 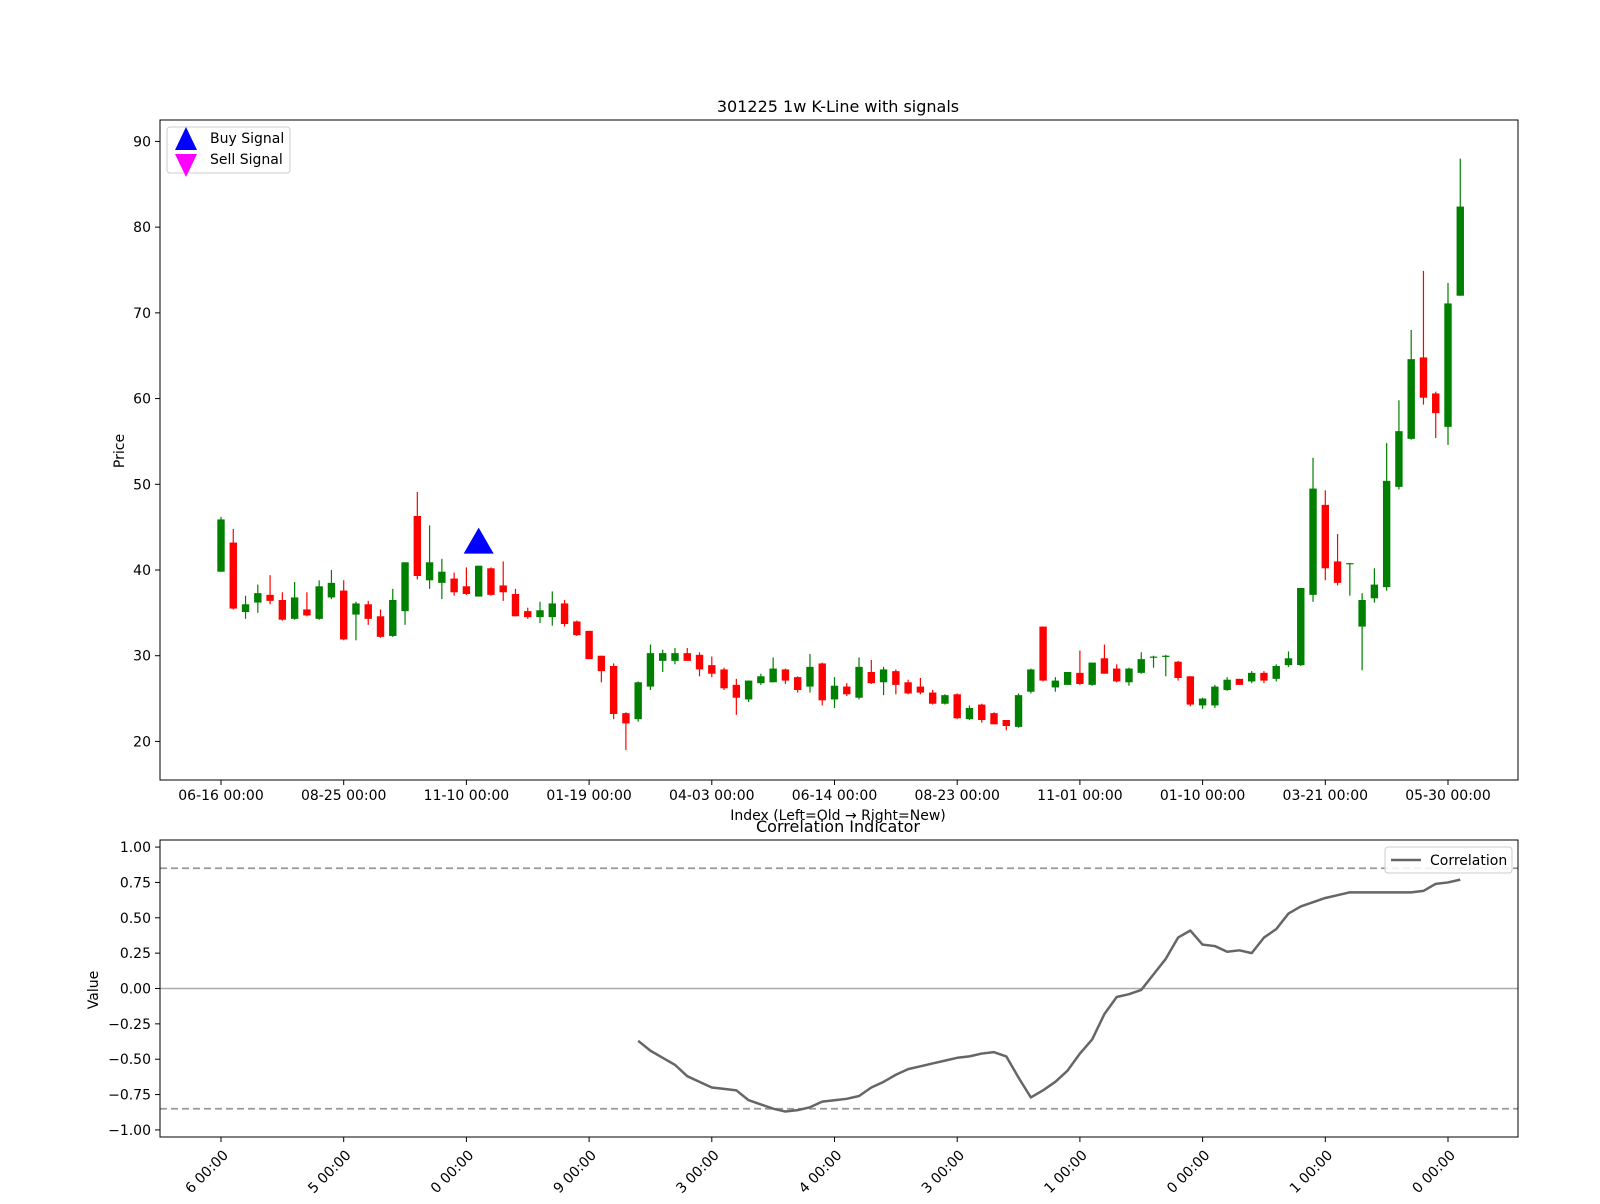 What do you see at coordinates (452, 1172) in the screenshot?
I see `correlation-x-tick-label: 0 00:00` at bounding box center [452, 1172].